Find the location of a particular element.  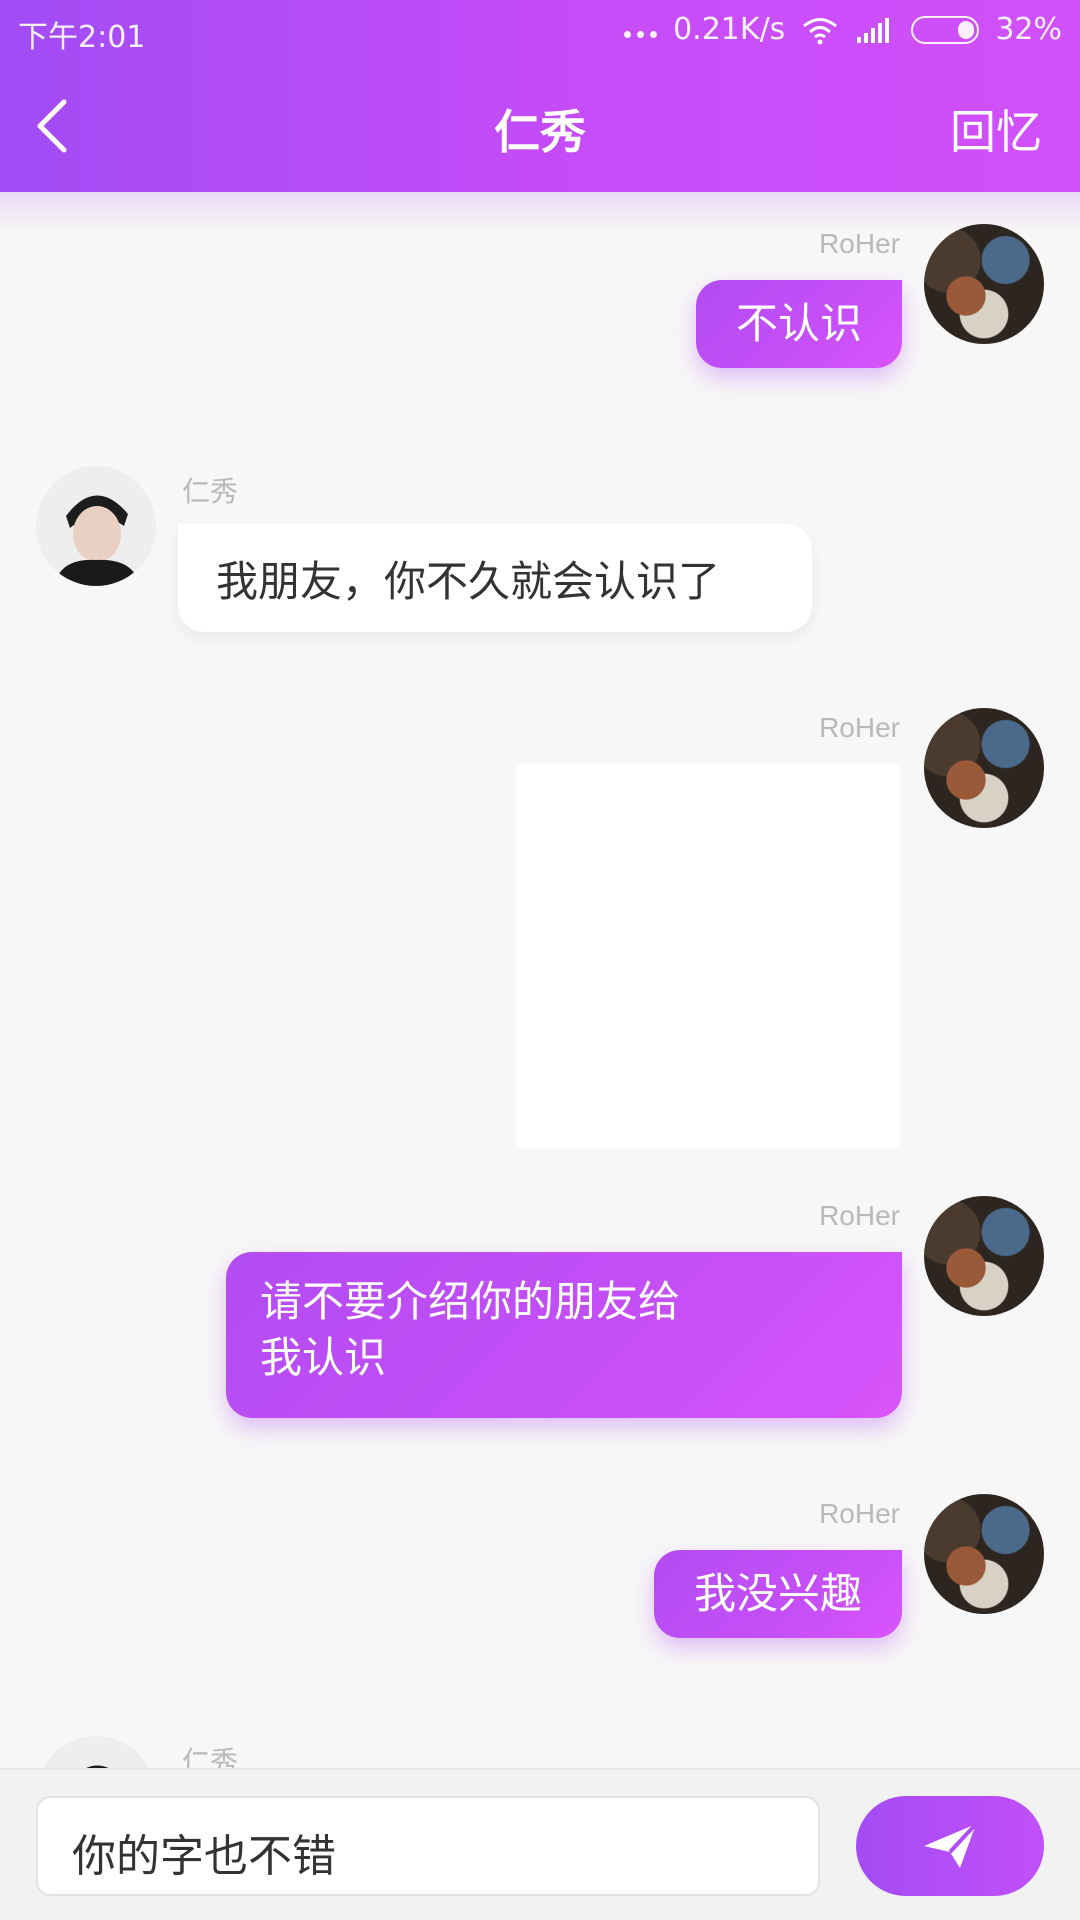

page-title: 仁秀 is located at coordinates (540, 132).